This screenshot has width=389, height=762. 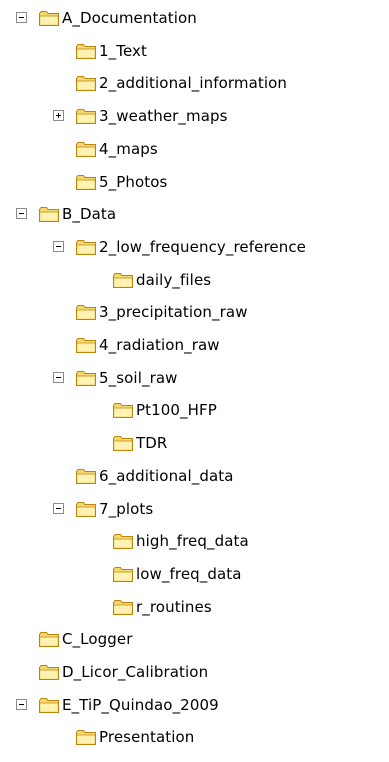 What do you see at coordinates (194, 51) in the screenshot?
I see `tree-item: 1_Text` at bounding box center [194, 51].